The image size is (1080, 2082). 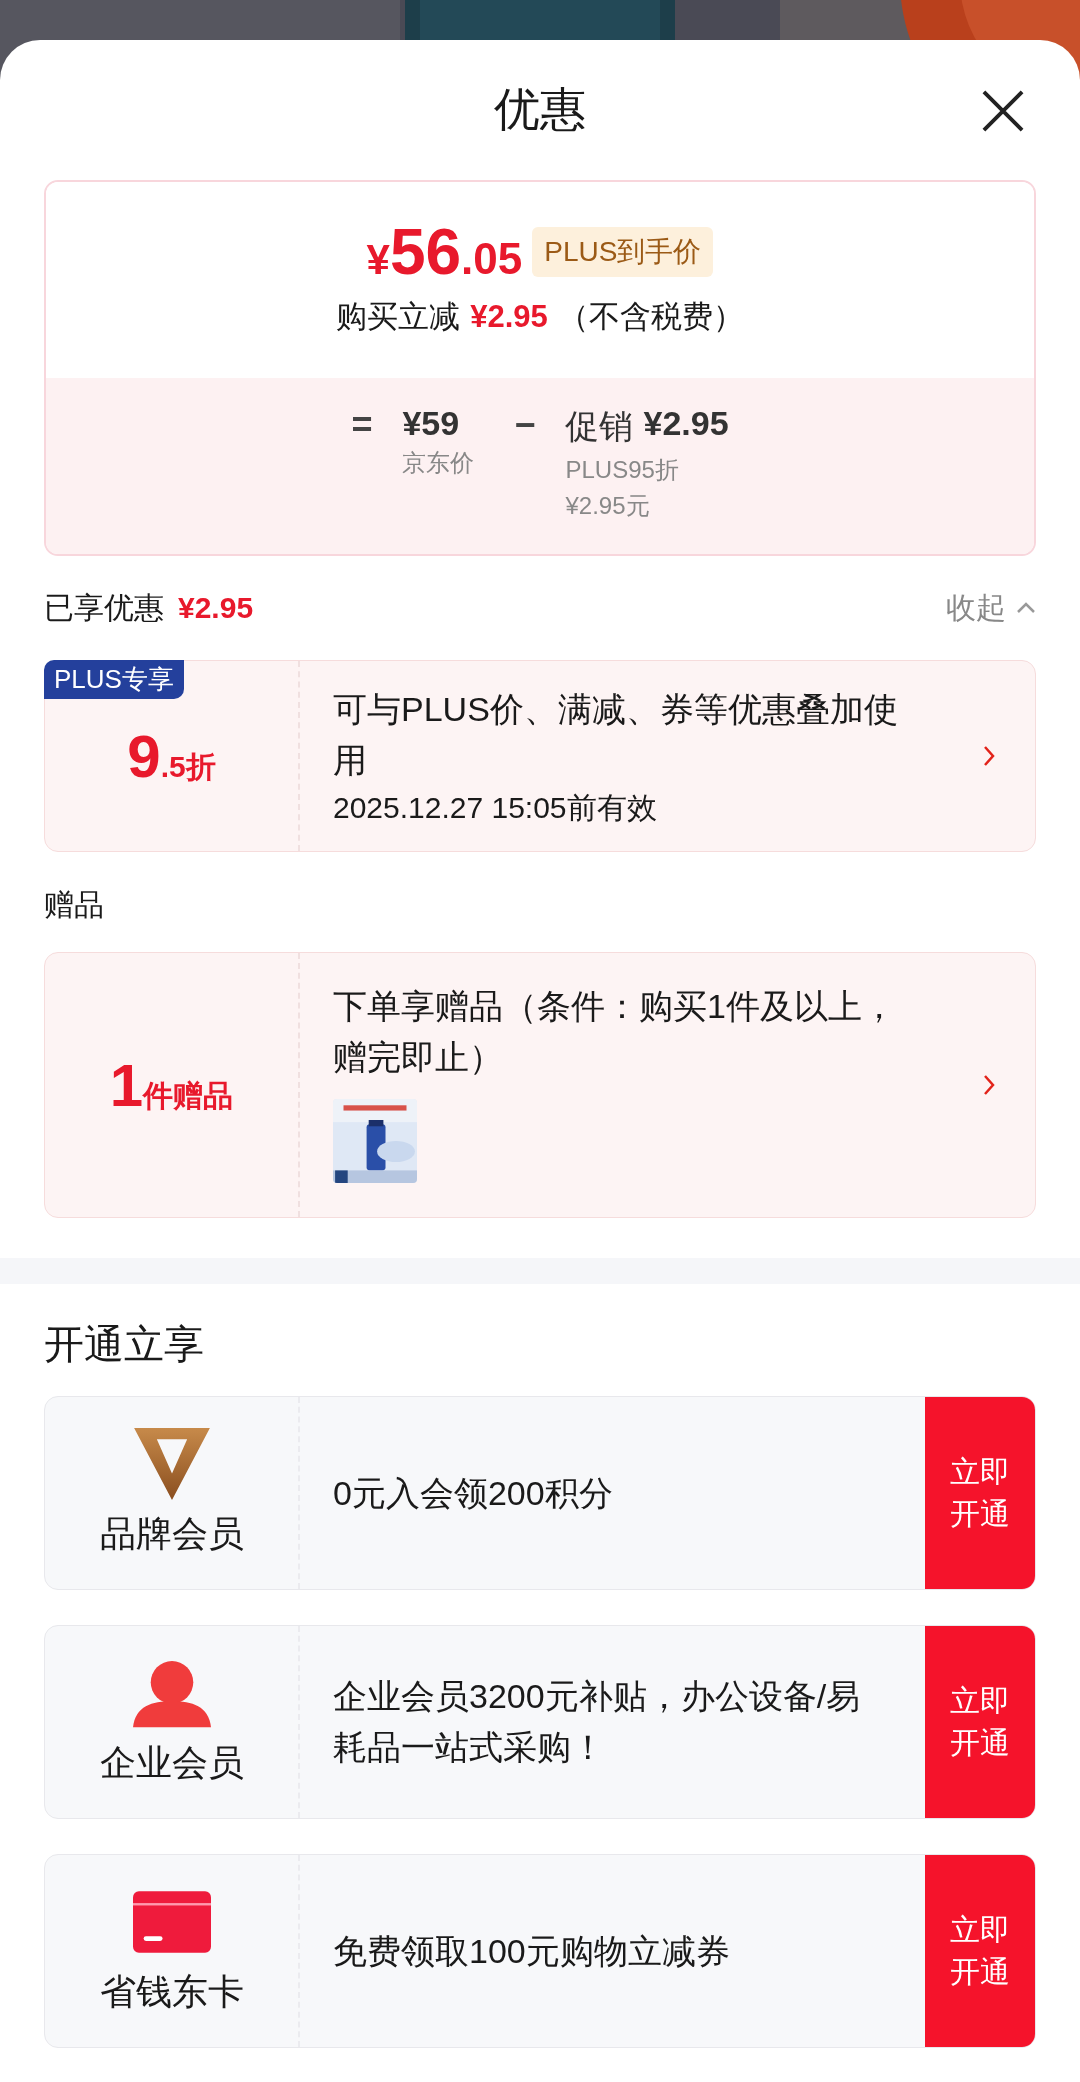 I want to click on breakdown-note: 京东价, so click(x=438, y=463).